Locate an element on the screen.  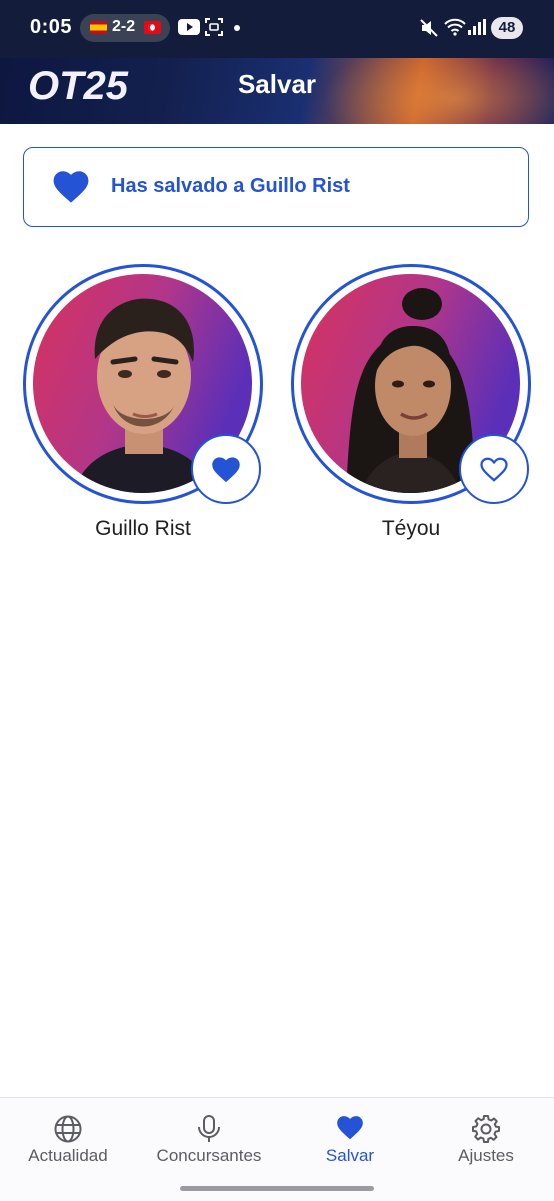
score-text: 2-2 is located at coordinates (124, 26).